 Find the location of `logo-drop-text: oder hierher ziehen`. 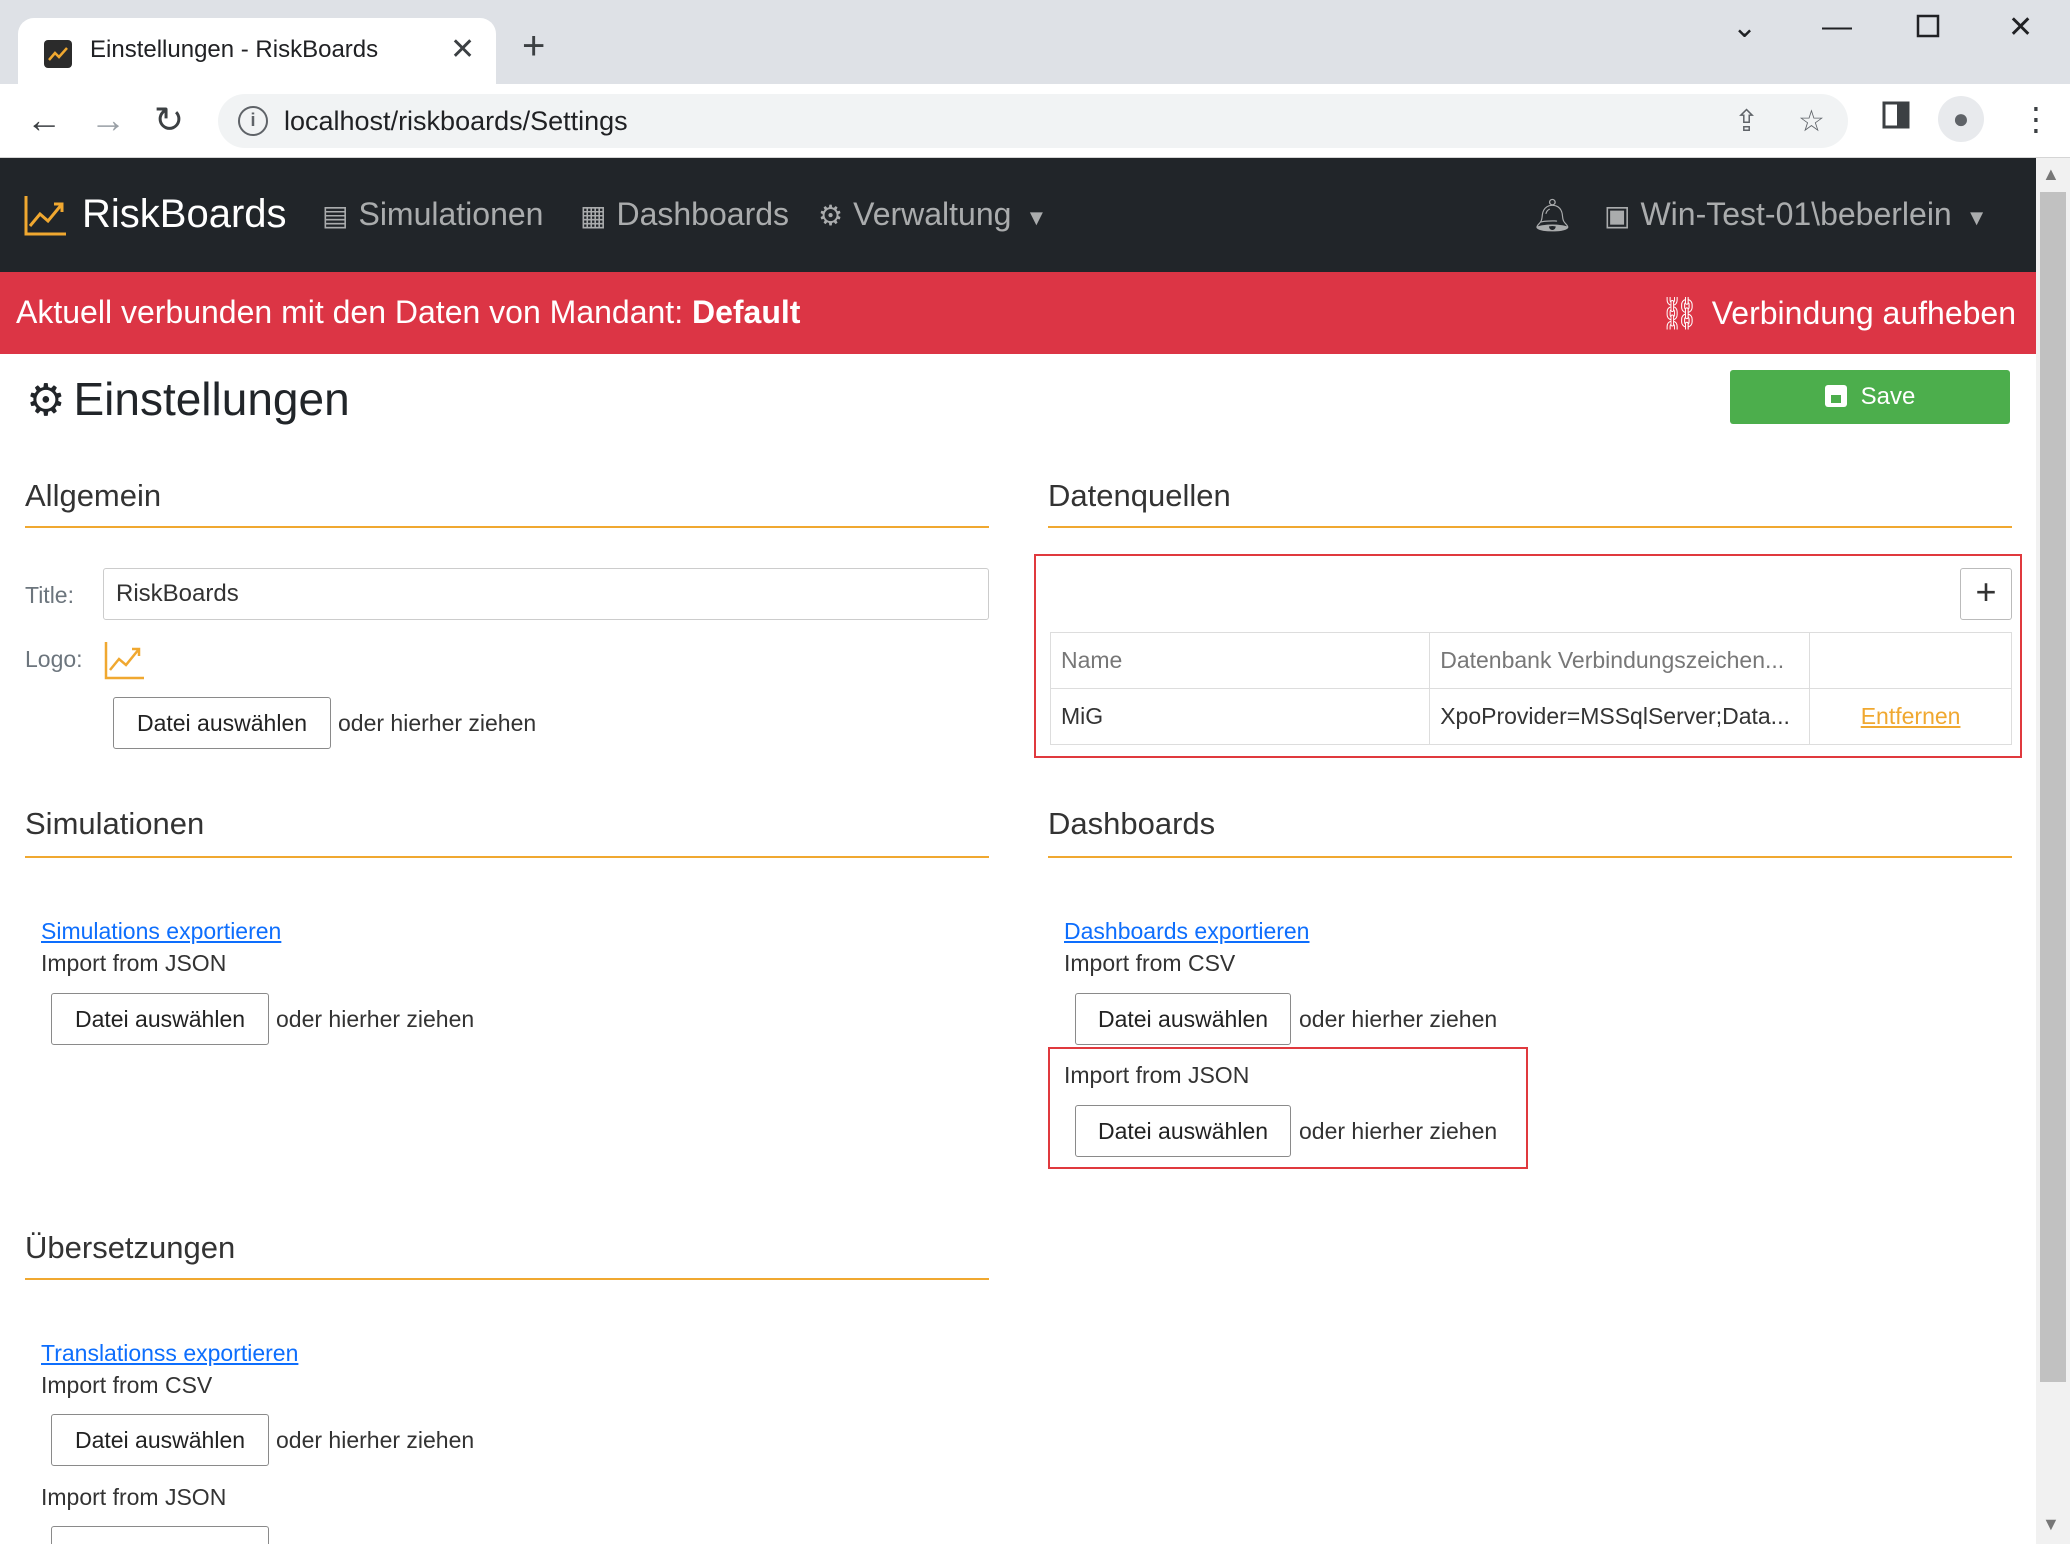

logo-drop-text: oder hierher ziehen is located at coordinates (437, 723).